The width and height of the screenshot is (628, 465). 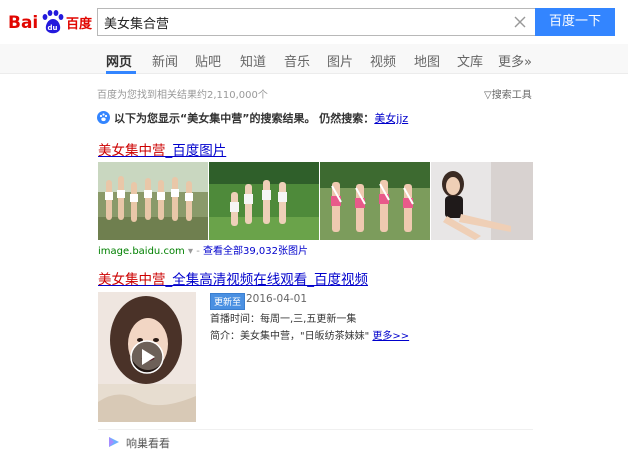 What do you see at coordinates (114, 442) in the screenshot?
I see `play-logo-icon` at bounding box center [114, 442].